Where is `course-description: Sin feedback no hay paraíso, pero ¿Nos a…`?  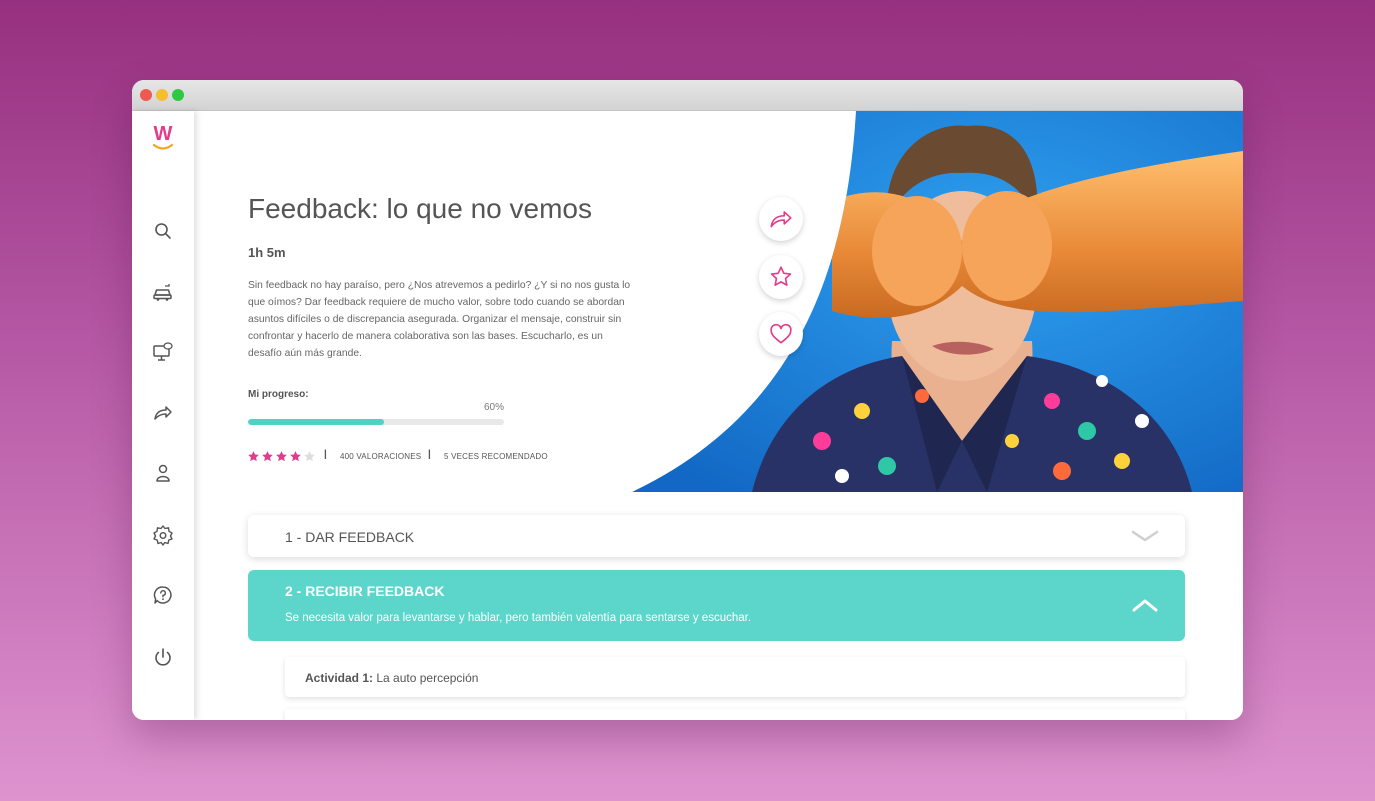 course-description: Sin feedback no hay paraíso, pero ¿Nos a… is located at coordinates (439, 319).